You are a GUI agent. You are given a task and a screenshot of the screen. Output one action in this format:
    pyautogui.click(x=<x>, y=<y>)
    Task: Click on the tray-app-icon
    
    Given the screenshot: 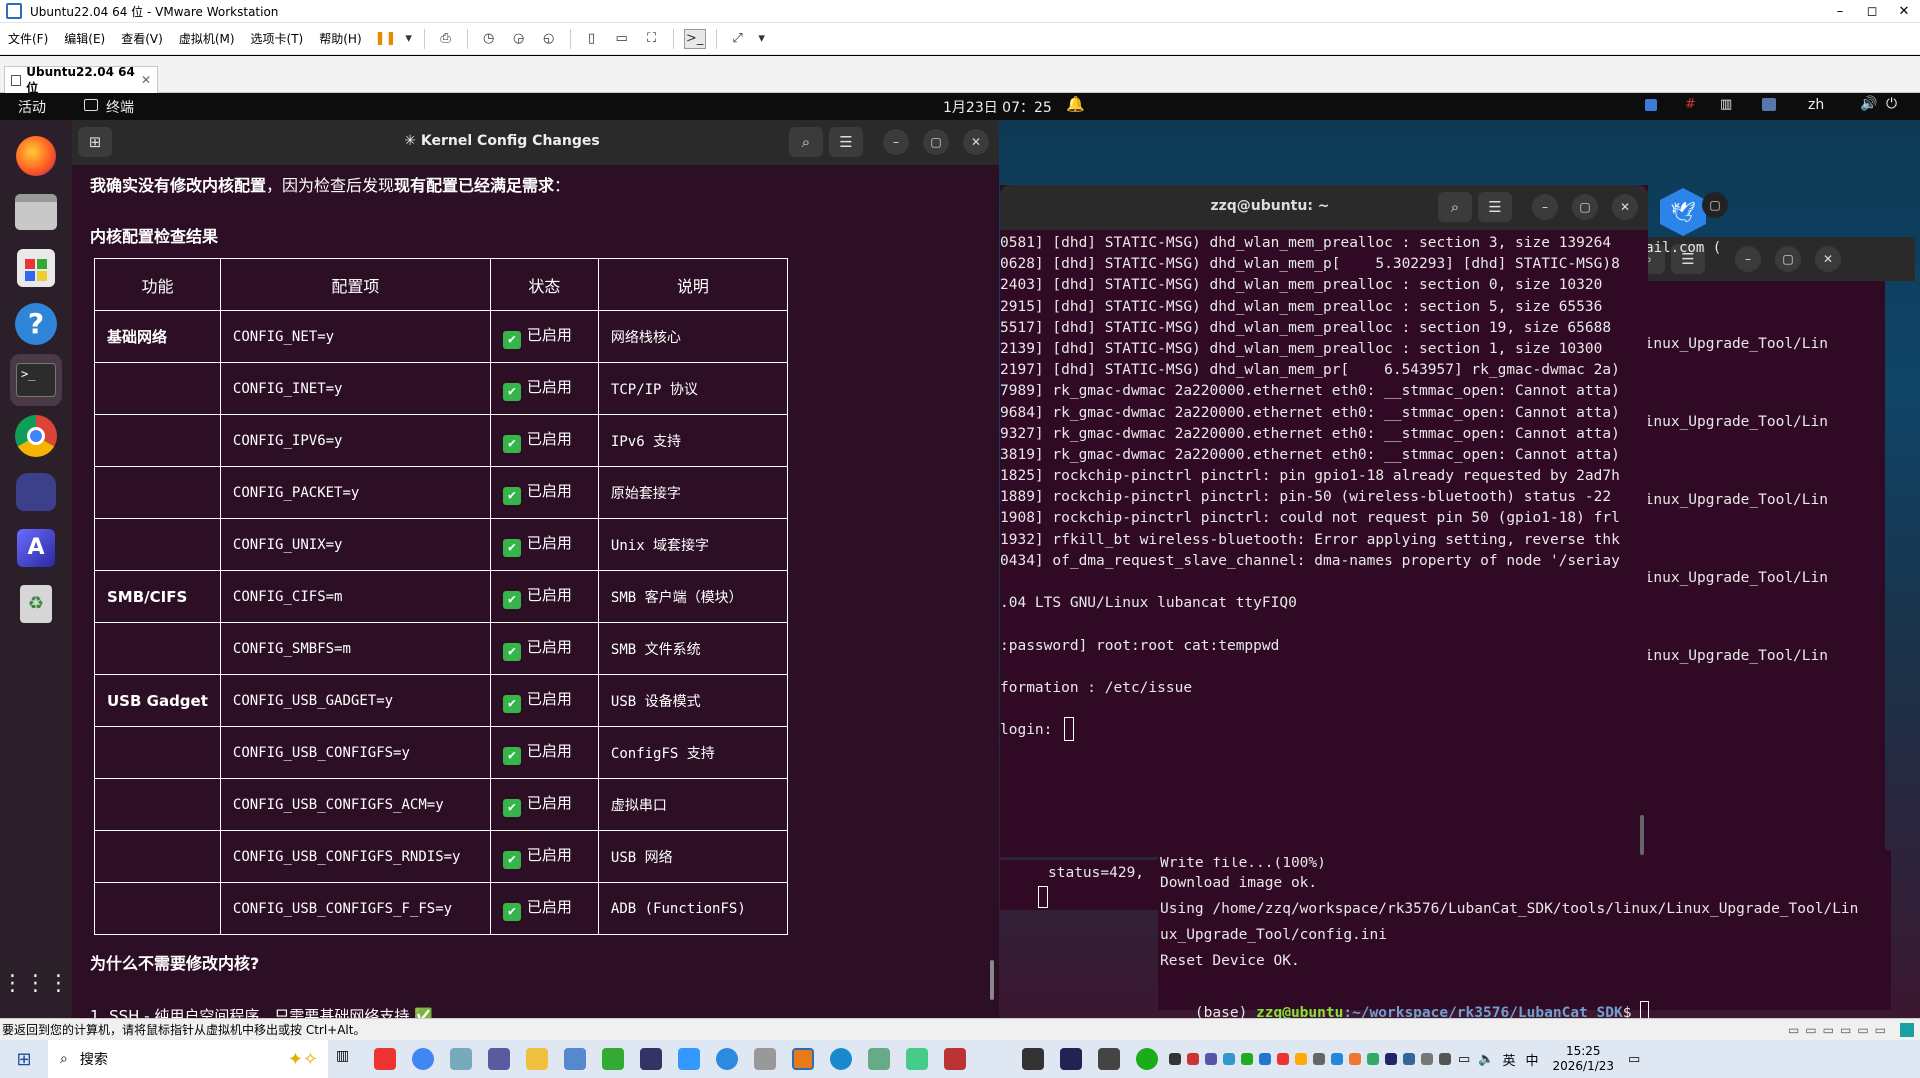 What is the action you would take?
    pyautogui.click(x=1651, y=105)
    